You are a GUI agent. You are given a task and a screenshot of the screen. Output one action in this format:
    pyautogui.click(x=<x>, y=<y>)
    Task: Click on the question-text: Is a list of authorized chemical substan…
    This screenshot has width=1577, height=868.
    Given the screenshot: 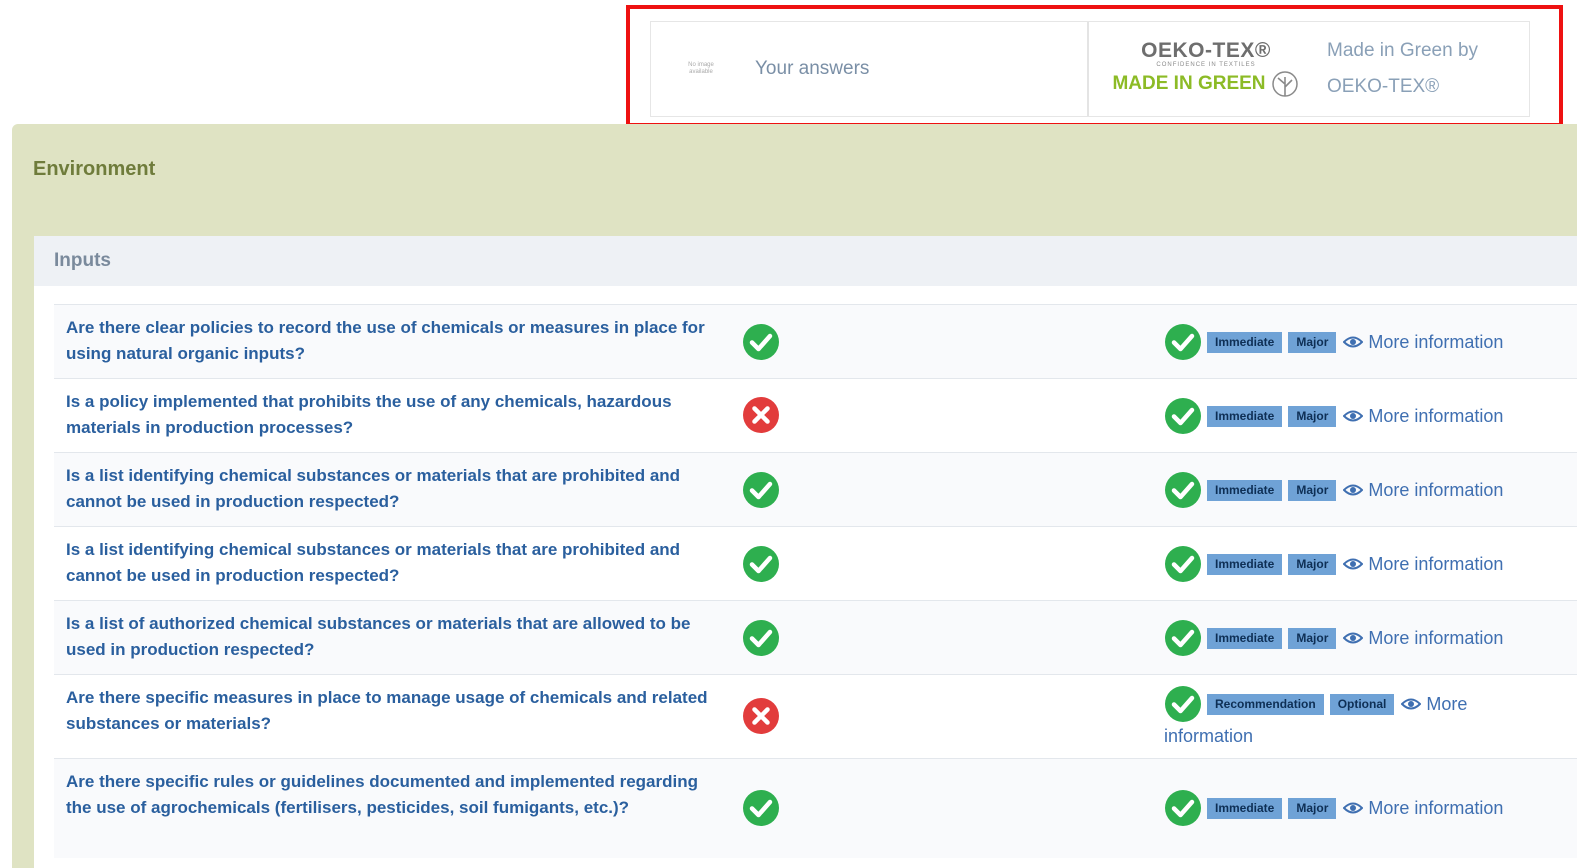 What is the action you would take?
    pyautogui.click(x=378, y=636)
    